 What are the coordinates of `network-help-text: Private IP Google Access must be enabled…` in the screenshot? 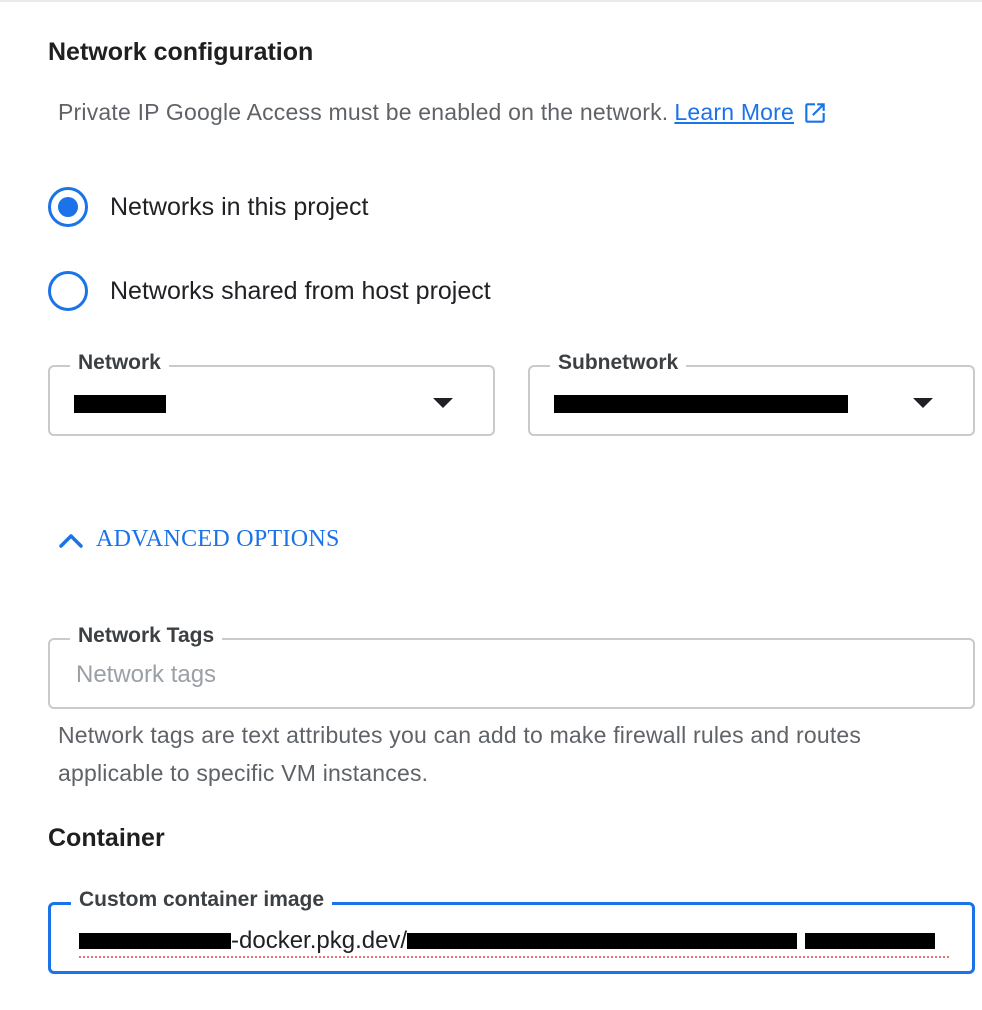 It's located at (363, 112).